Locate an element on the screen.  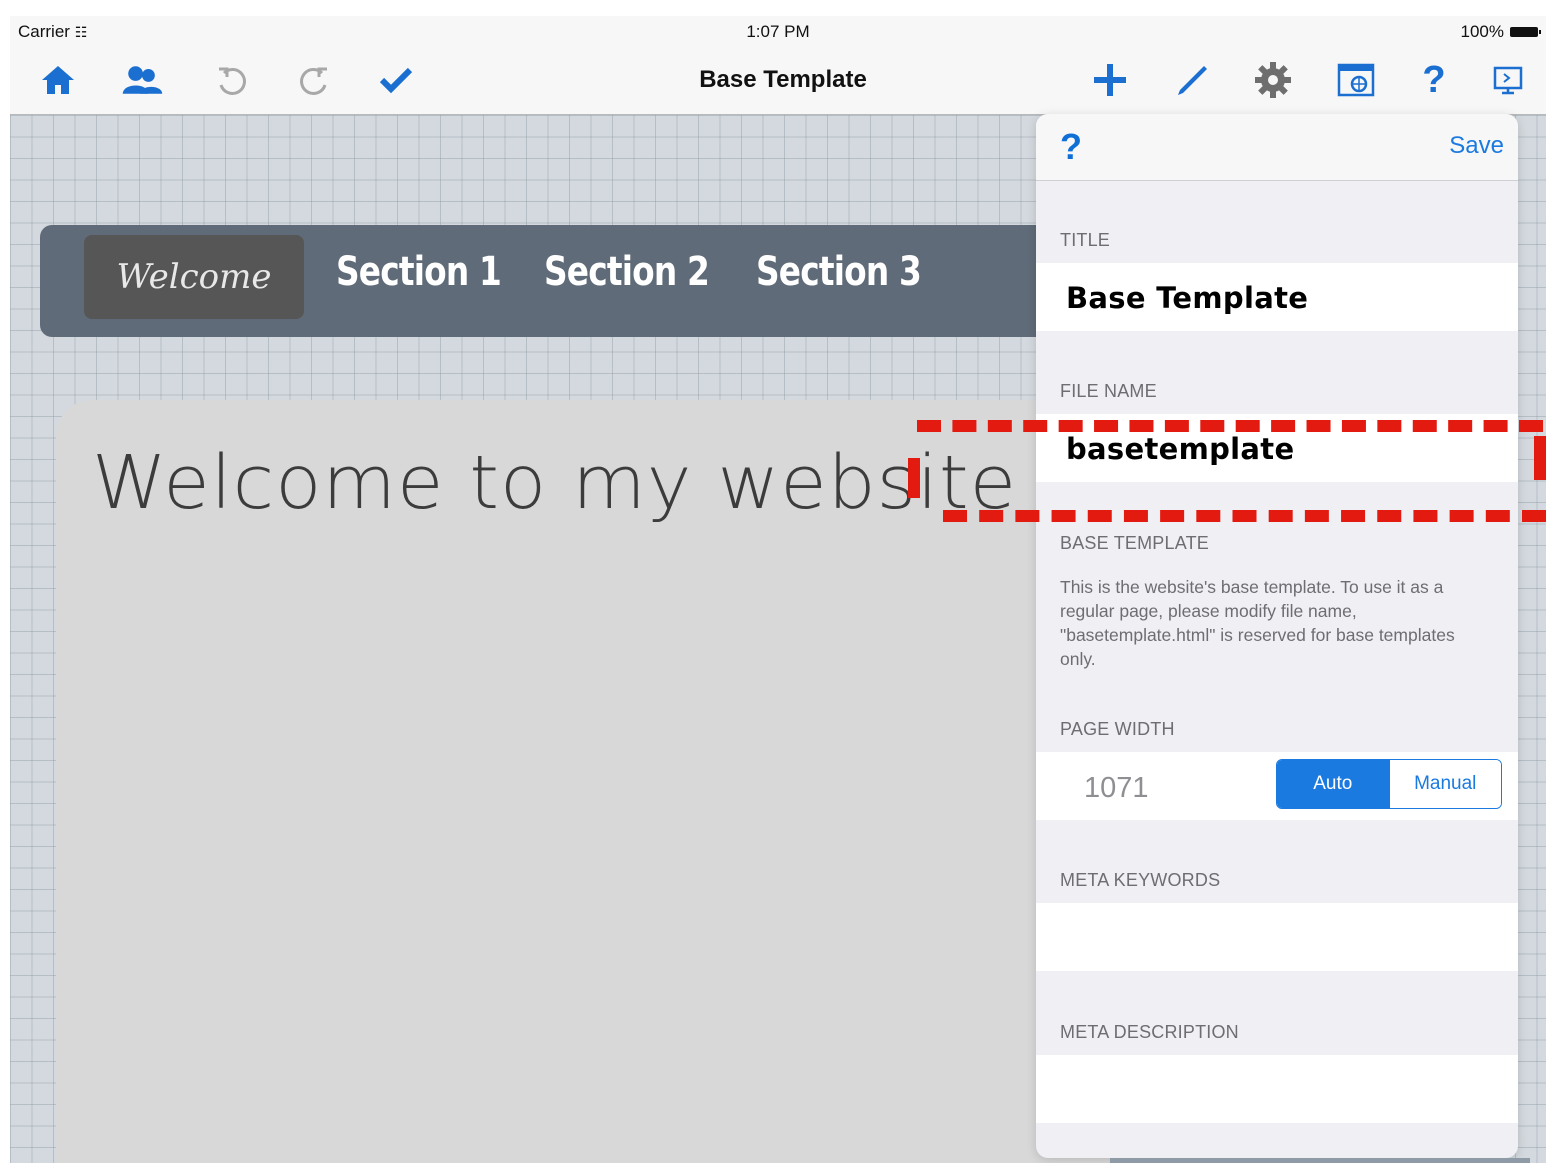
file-name-label: FILE NAME is located at coordinates (1108, 391).